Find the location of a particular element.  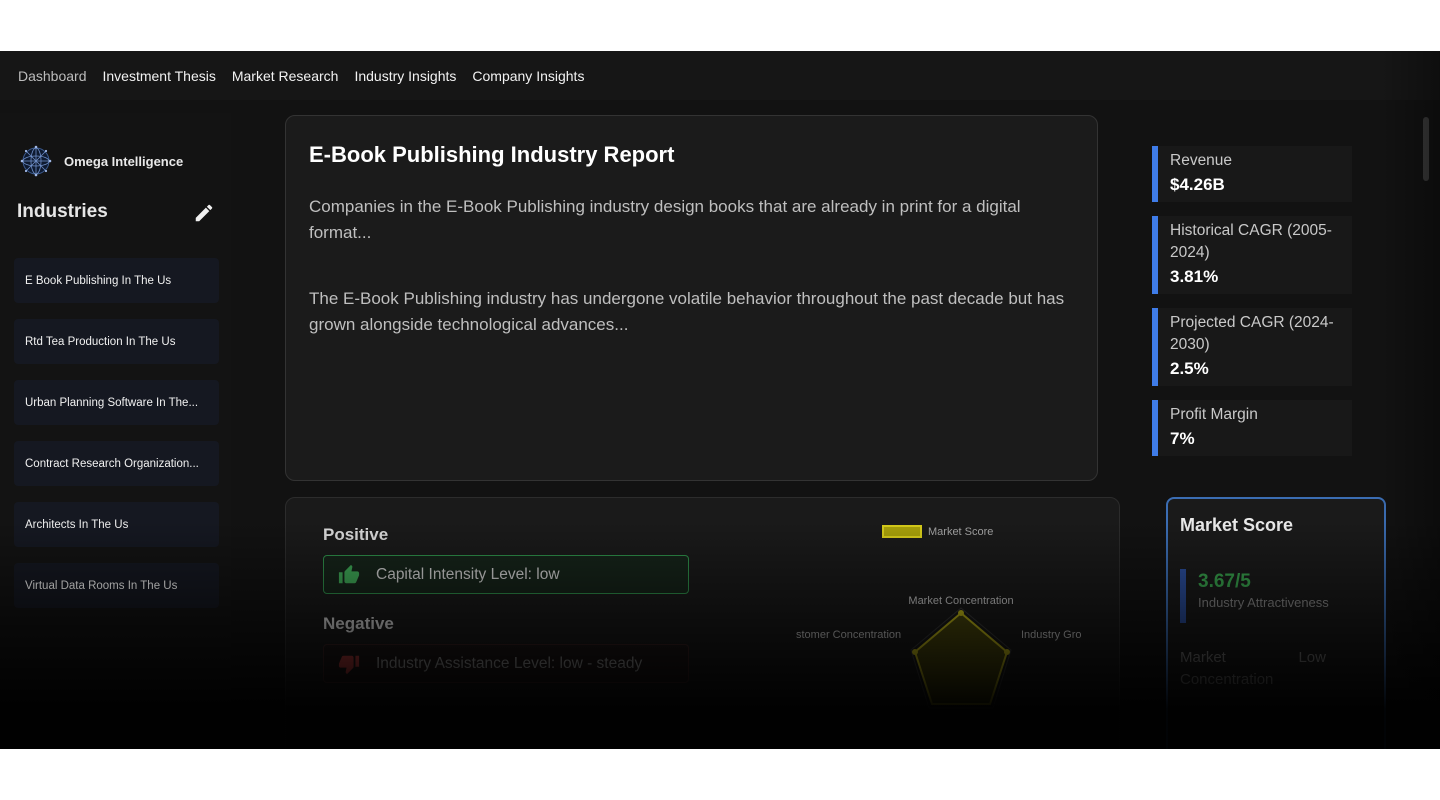

right-fade-overlay is located at coordinates (1410, 400).